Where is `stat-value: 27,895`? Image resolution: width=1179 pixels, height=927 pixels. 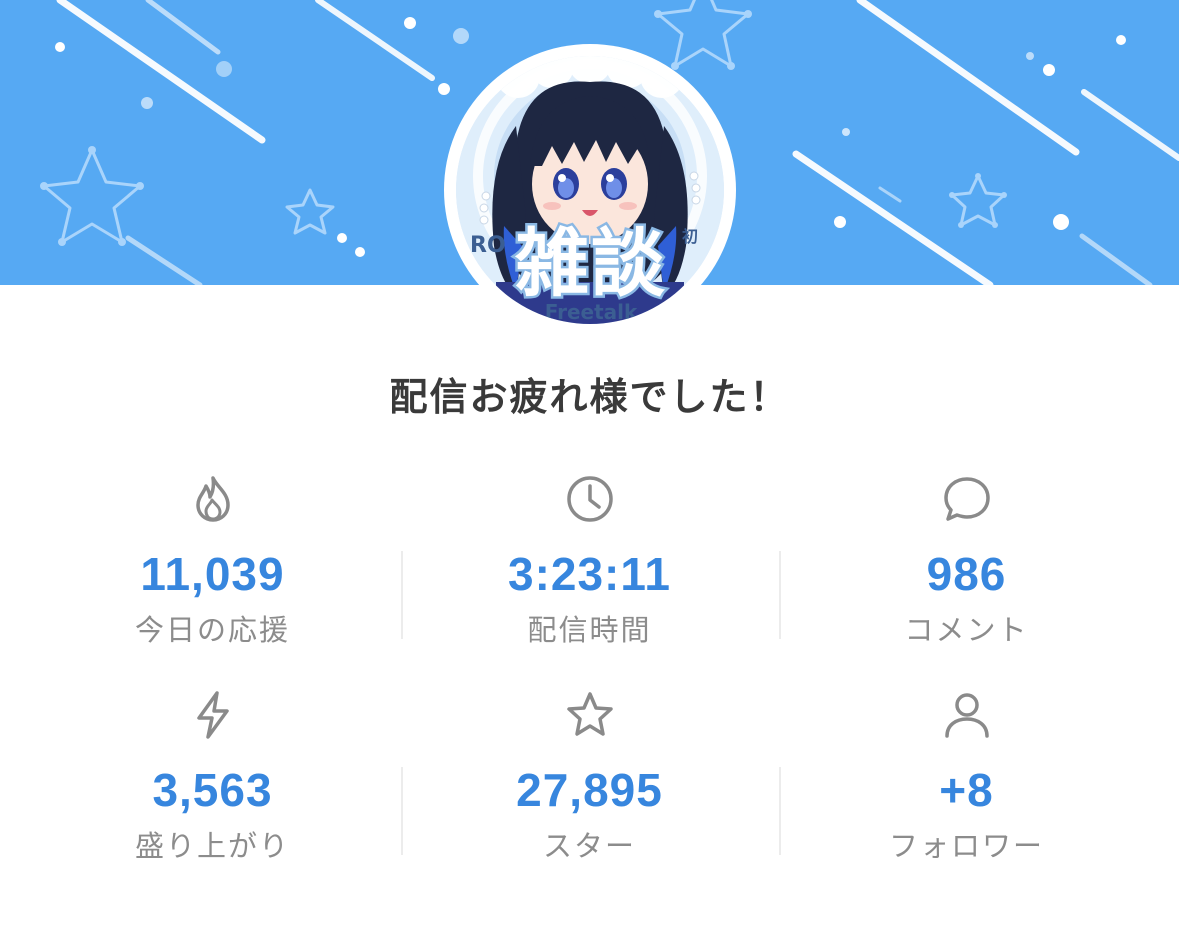 stat-value: 27,895 is located at coordinates (589, 790).